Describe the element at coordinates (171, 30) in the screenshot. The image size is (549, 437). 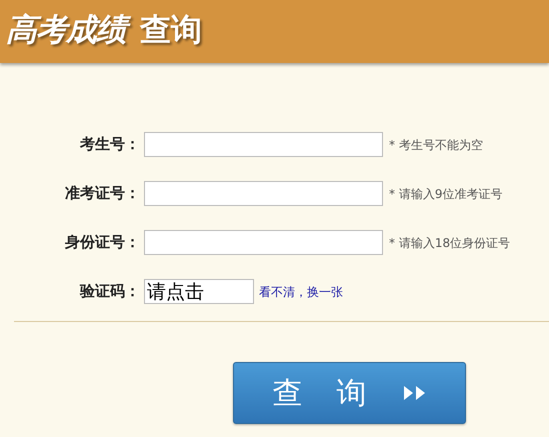
I see `page-title-suffix: 查询` at that location.